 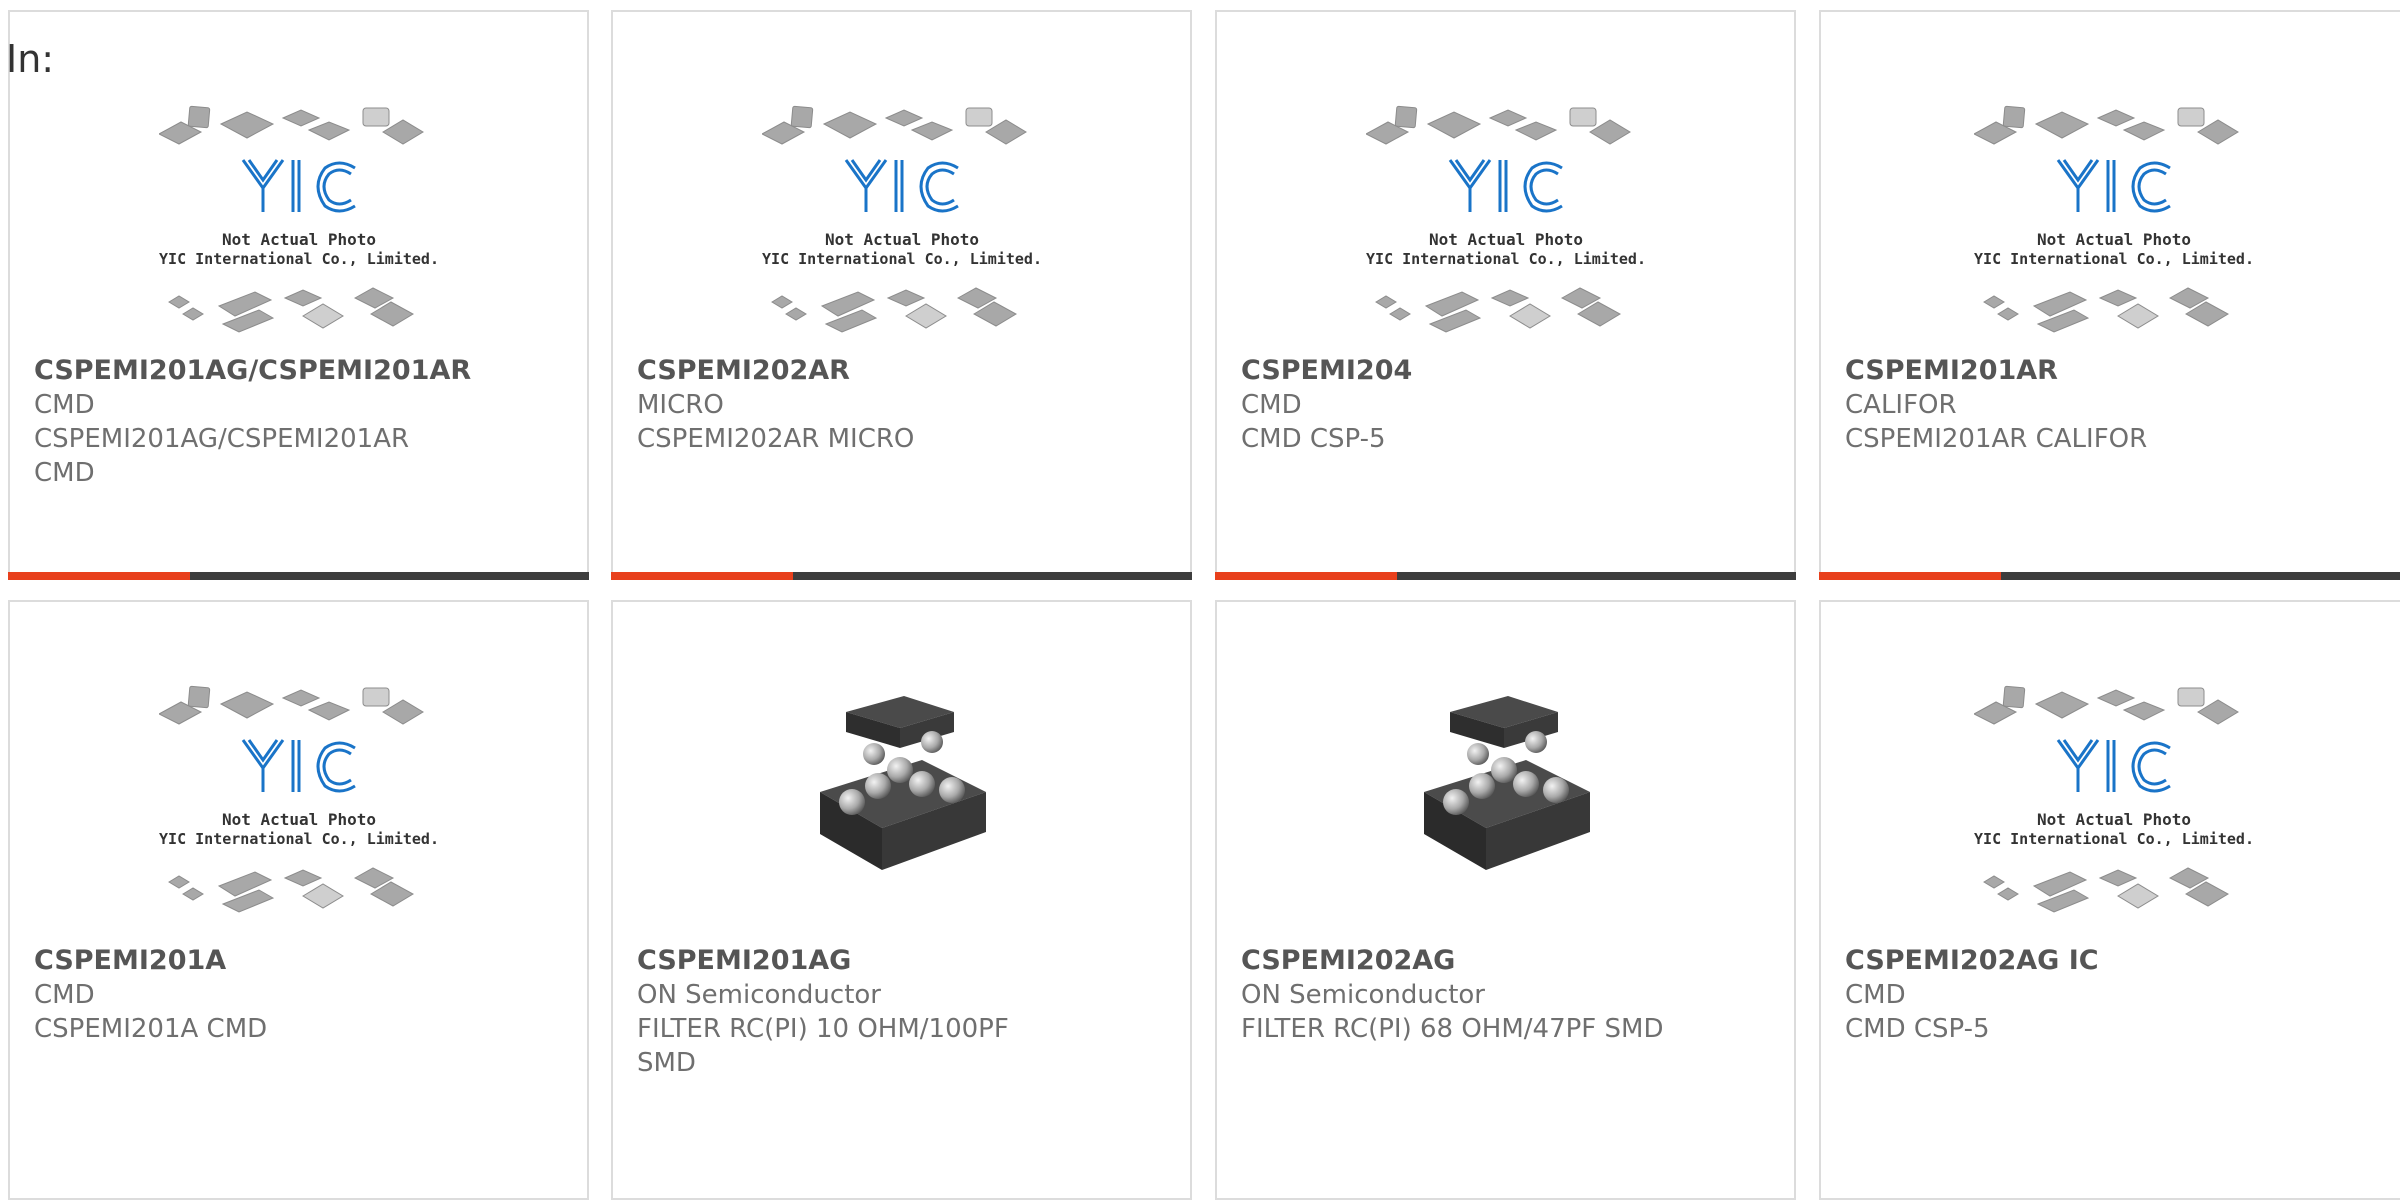 What do you see at coordinates (901, 371) in the screenshot?
I see `part-number: CSPEMI202AR` at bounding box center [901, 371].